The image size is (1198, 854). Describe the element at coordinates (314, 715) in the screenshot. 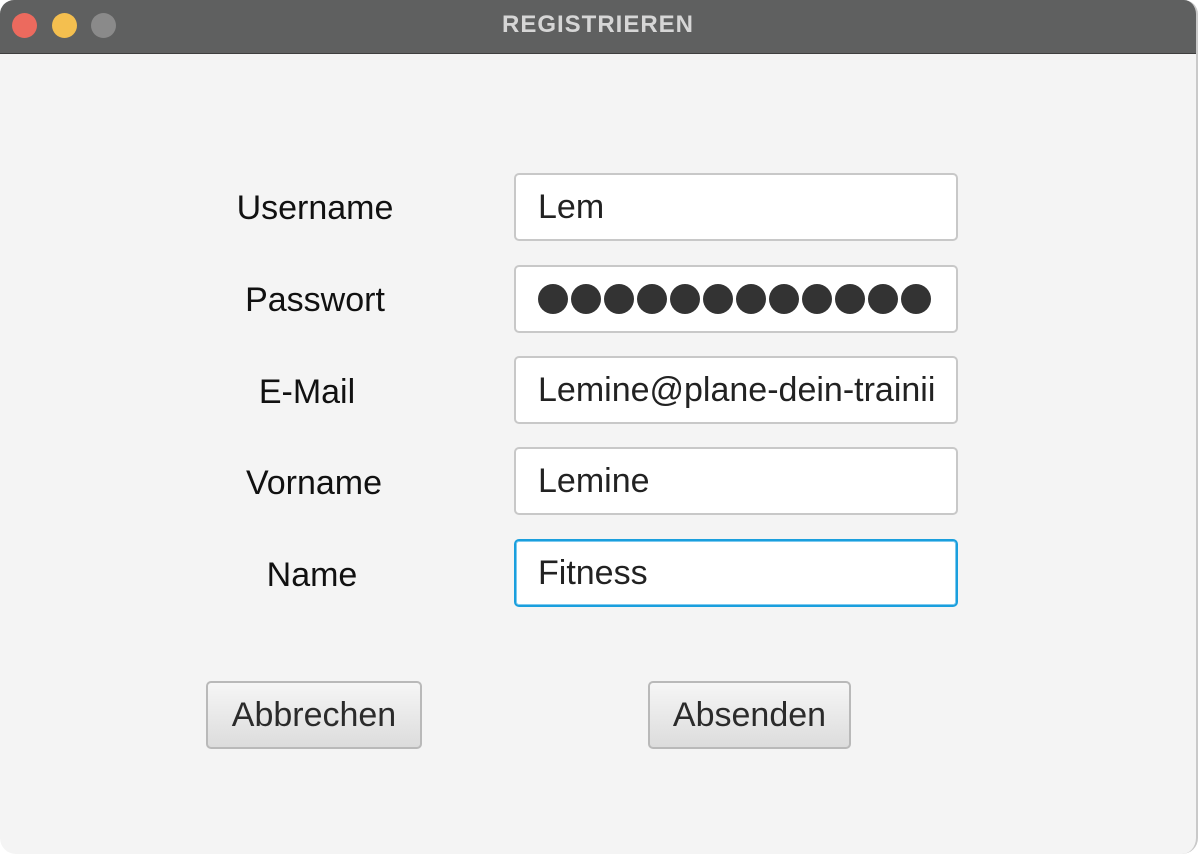

I see `cancel-button: Abbrechen` at that location.